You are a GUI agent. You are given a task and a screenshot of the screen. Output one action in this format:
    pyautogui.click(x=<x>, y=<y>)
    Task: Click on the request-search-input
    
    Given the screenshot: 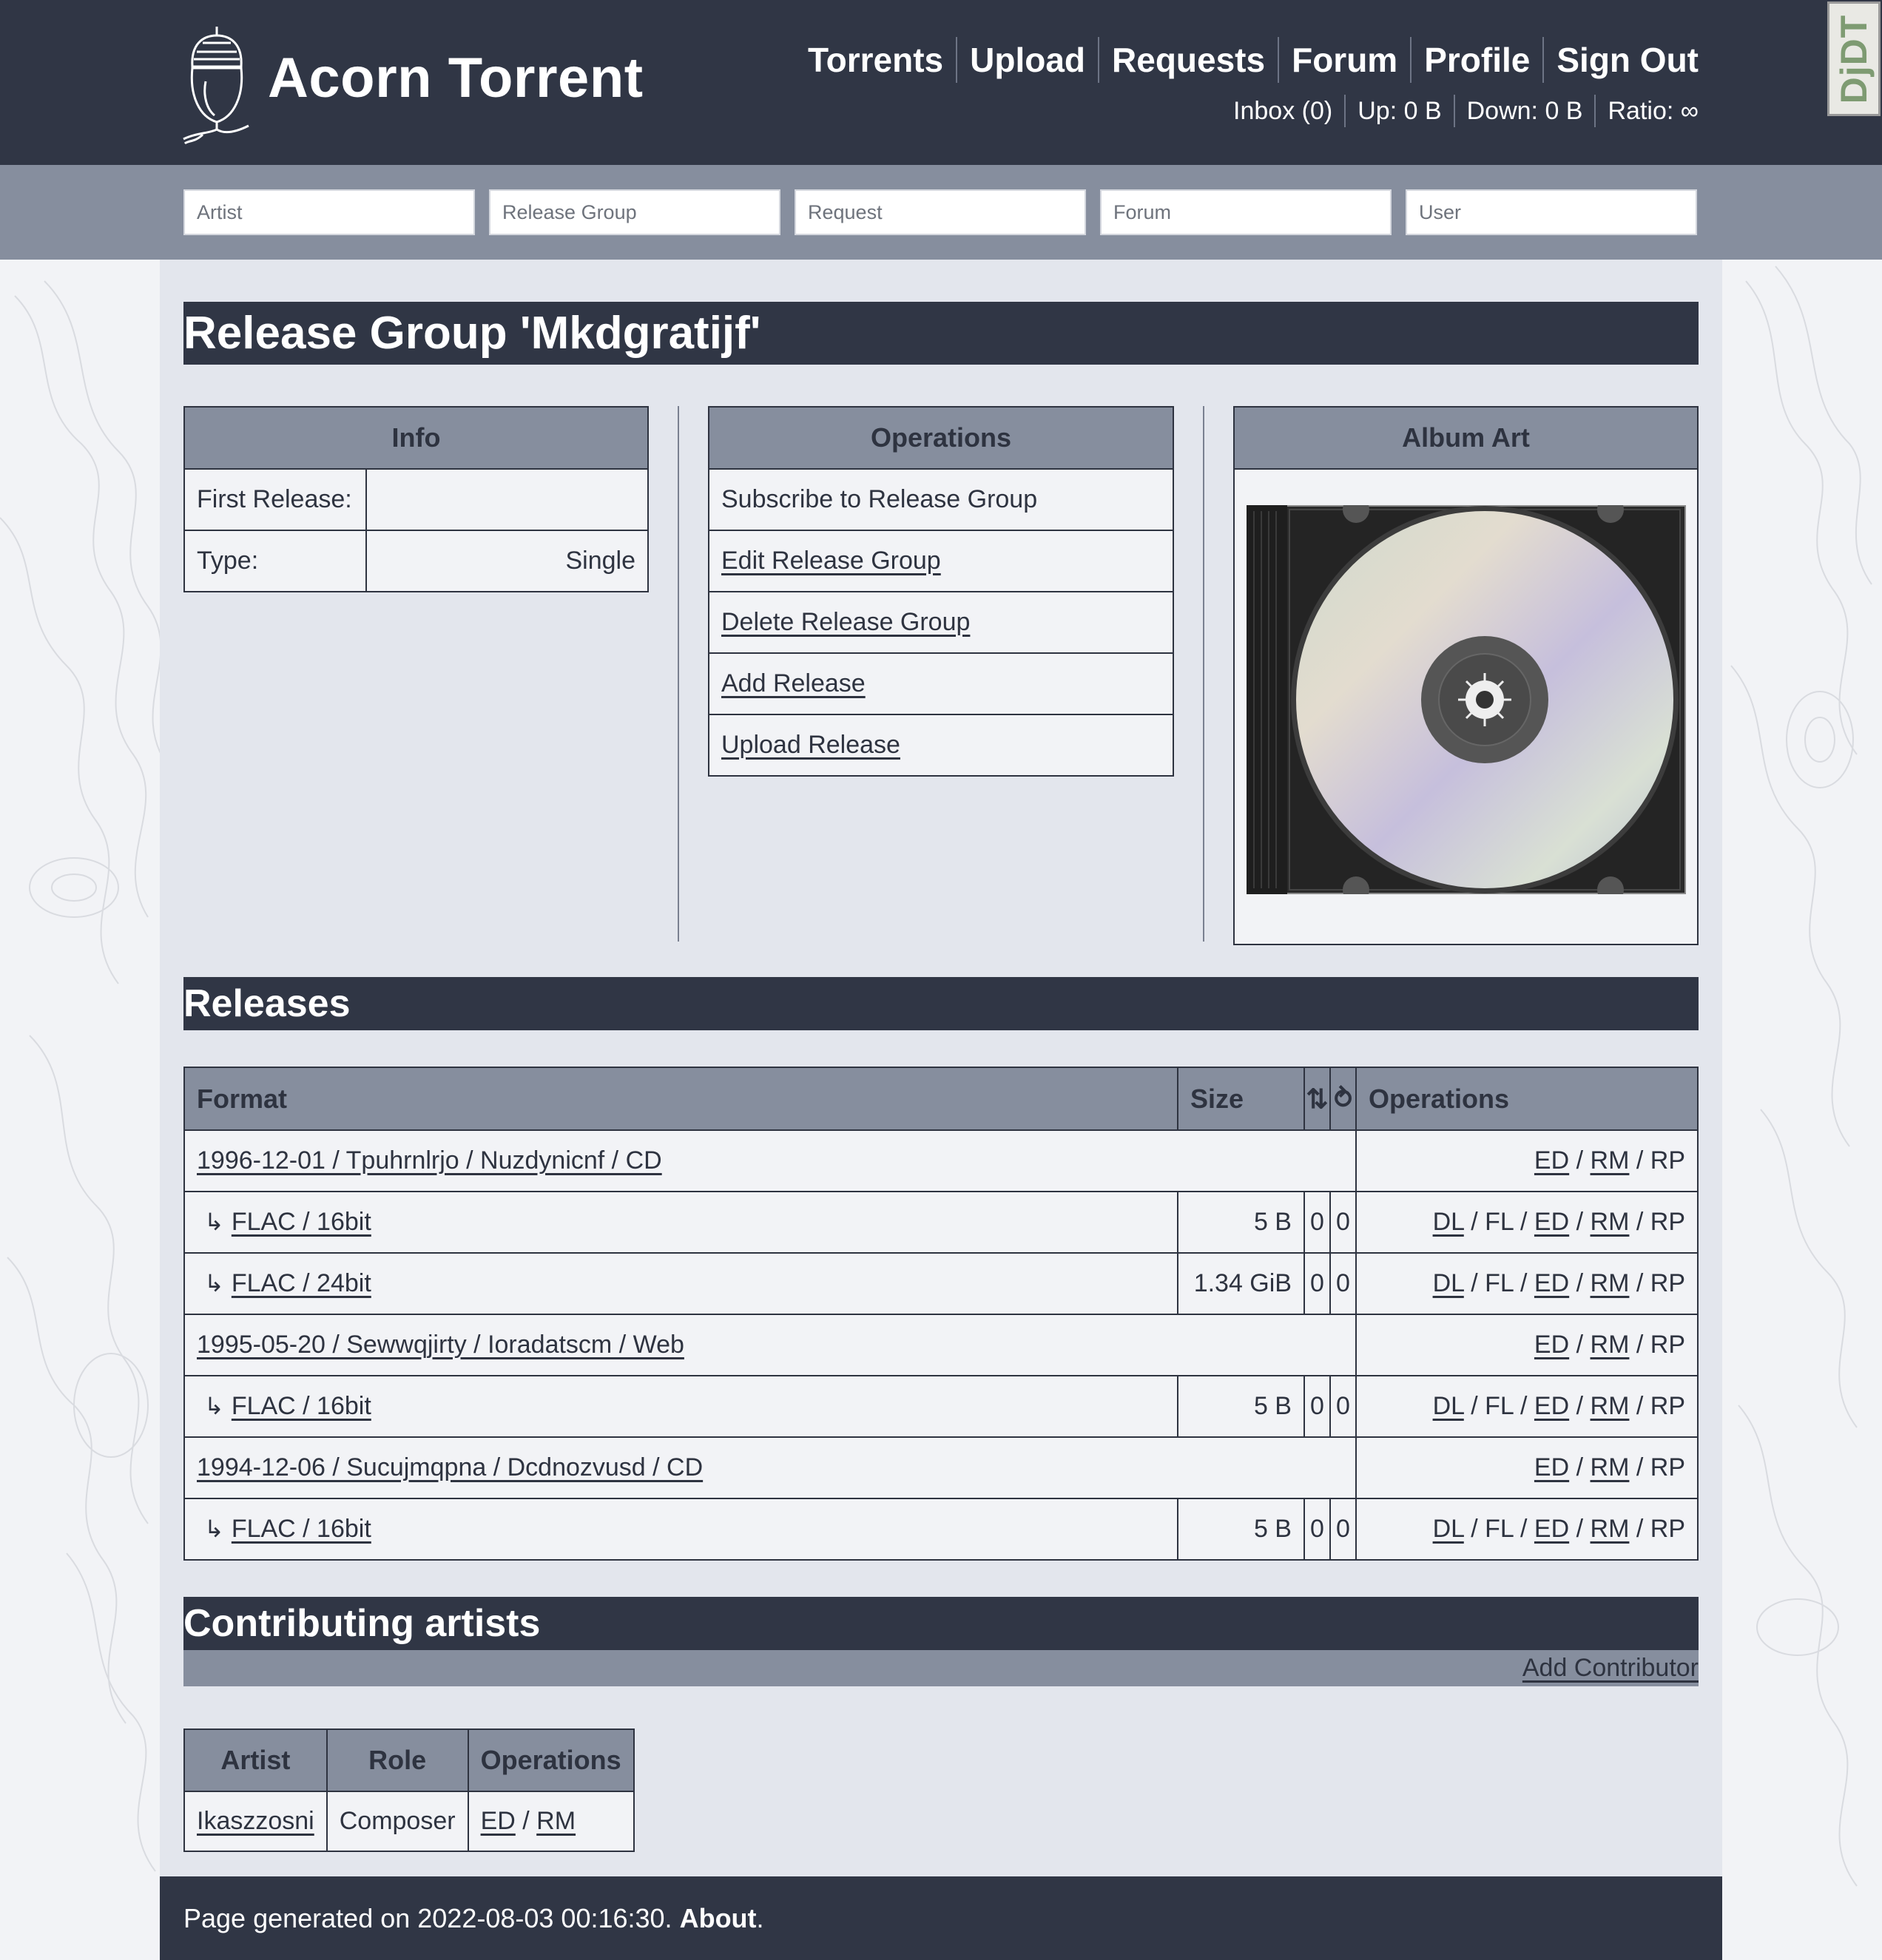 What is the action you would take?
    pyautogui.click(x=940, y=212)
    